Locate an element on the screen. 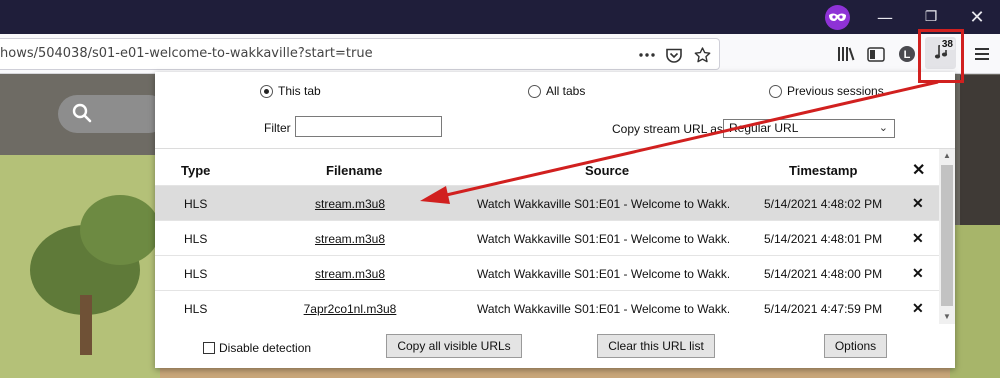 This screenshot has height=378, width=1000. column-header-type: Type is located at coordinates (195, 170).